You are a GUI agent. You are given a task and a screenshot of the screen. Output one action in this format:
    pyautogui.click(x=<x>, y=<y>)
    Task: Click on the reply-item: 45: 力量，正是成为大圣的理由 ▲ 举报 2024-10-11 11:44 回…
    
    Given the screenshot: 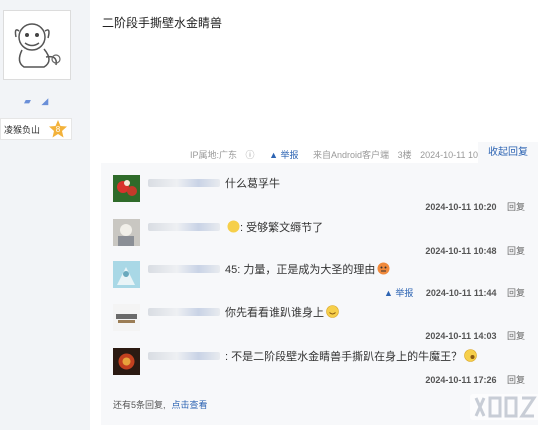 What is the action you would take?
    pyautogui.click(x=323, y=281)
    